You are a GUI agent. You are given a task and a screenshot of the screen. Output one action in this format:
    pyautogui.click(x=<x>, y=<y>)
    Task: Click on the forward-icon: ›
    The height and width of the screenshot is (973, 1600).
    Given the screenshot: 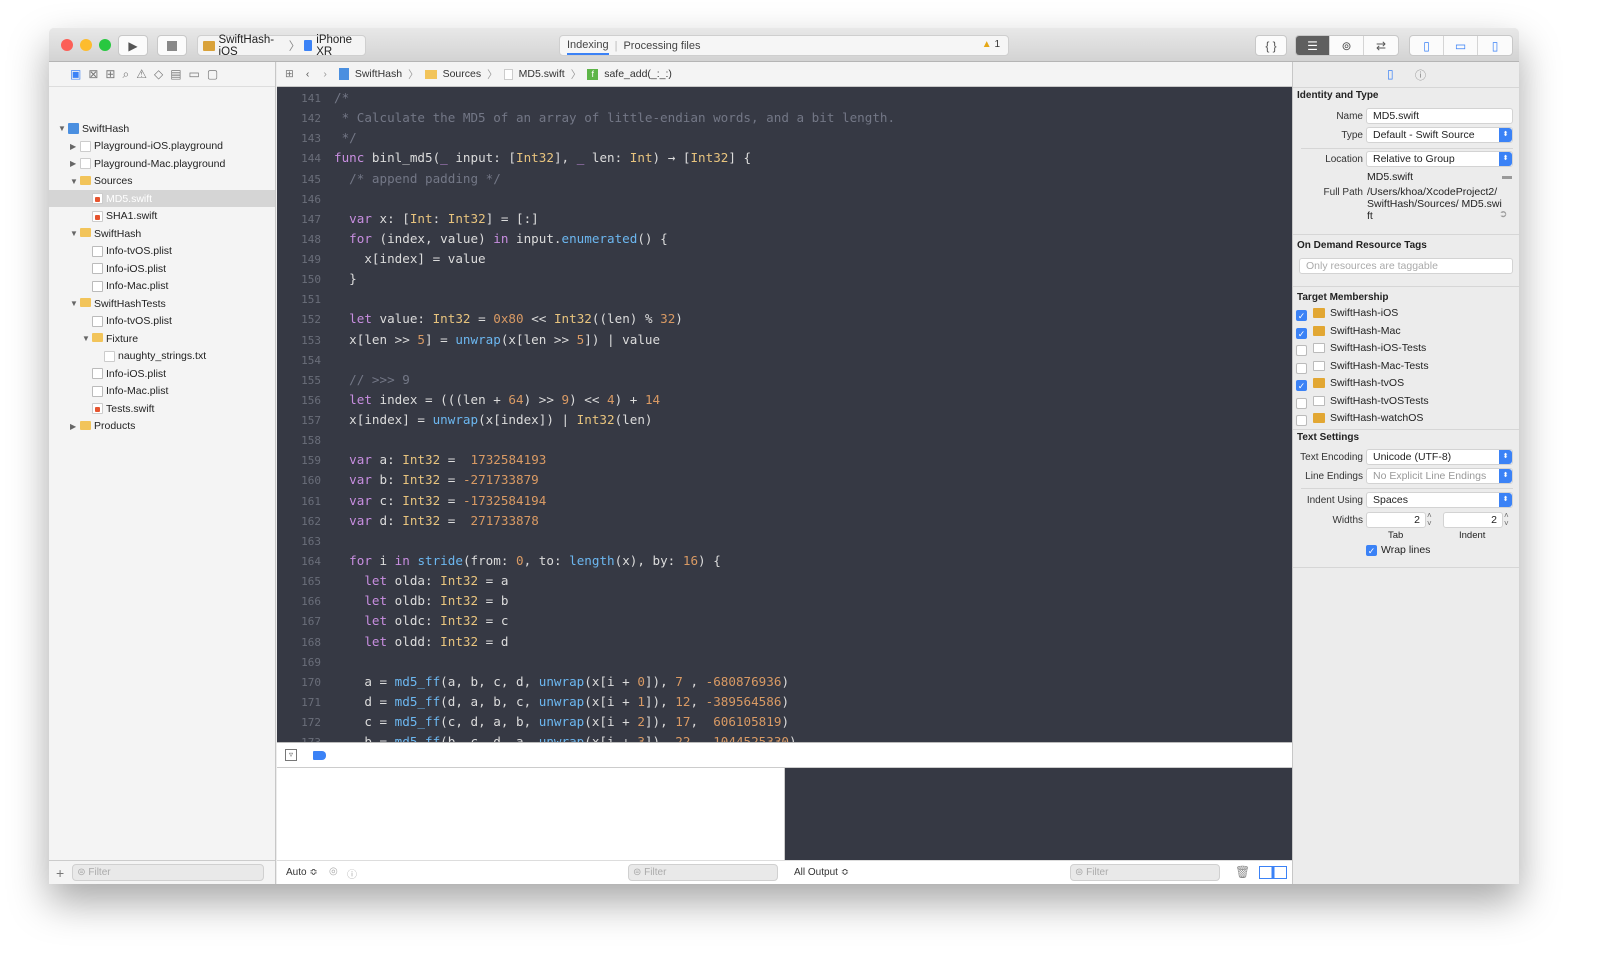 What is the action you would take?
    pyautogui.click(x=325, y=74)
    